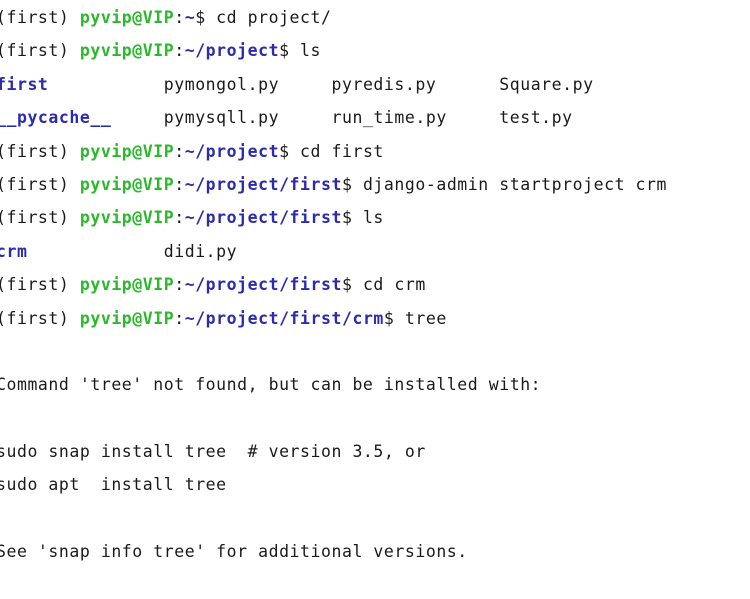  Describe the element at coordinates (375, 251) in the screenshot. I see `terminal-listing-line: crm didi.py` at that location.